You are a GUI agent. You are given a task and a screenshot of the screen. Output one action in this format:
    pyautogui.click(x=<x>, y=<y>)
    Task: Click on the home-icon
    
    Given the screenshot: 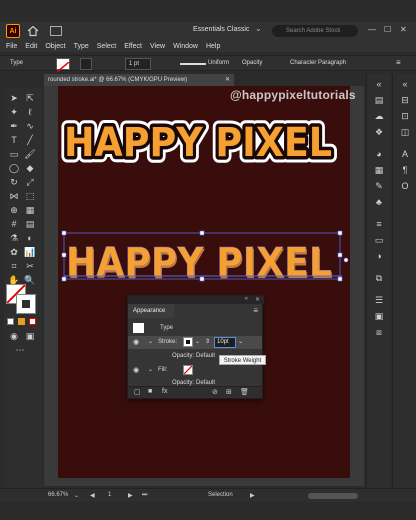 What is the action you would take?
    pyautogui.click(x=33, y=31)
    